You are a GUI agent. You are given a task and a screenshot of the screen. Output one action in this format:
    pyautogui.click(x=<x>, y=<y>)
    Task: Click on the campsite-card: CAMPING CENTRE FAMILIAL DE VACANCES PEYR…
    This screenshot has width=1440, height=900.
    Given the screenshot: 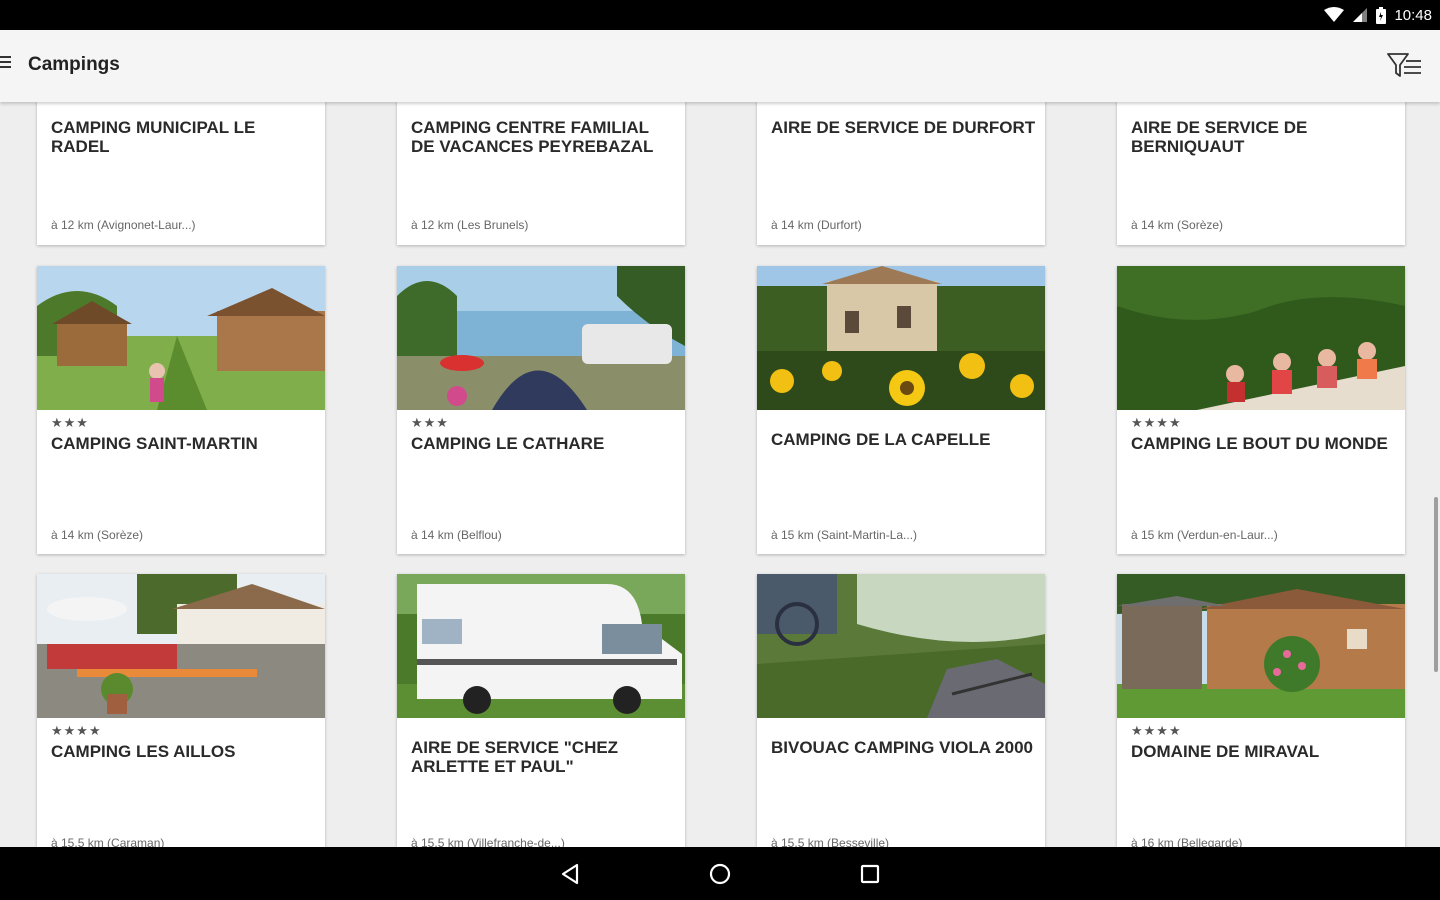 What is the action you would take?
    pyautogui.click(x=541, y=173)
    